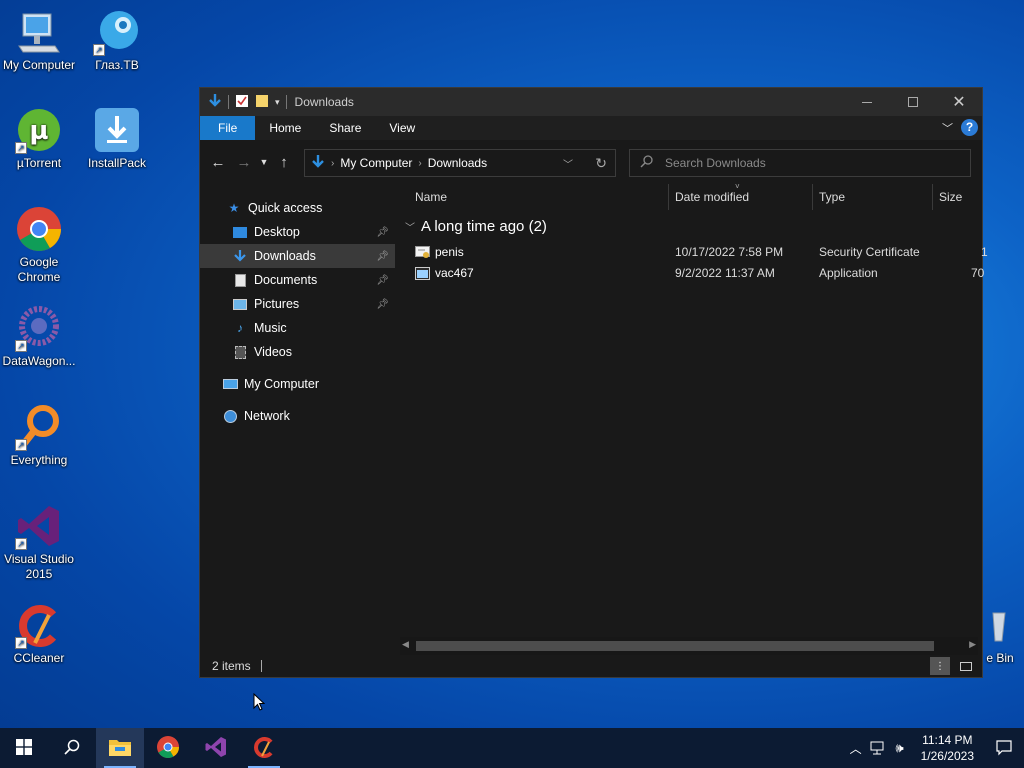 Image resolution: width=1024 pixels, height=768 pixels. I want to click on file-type: Application, so click(848, 273).